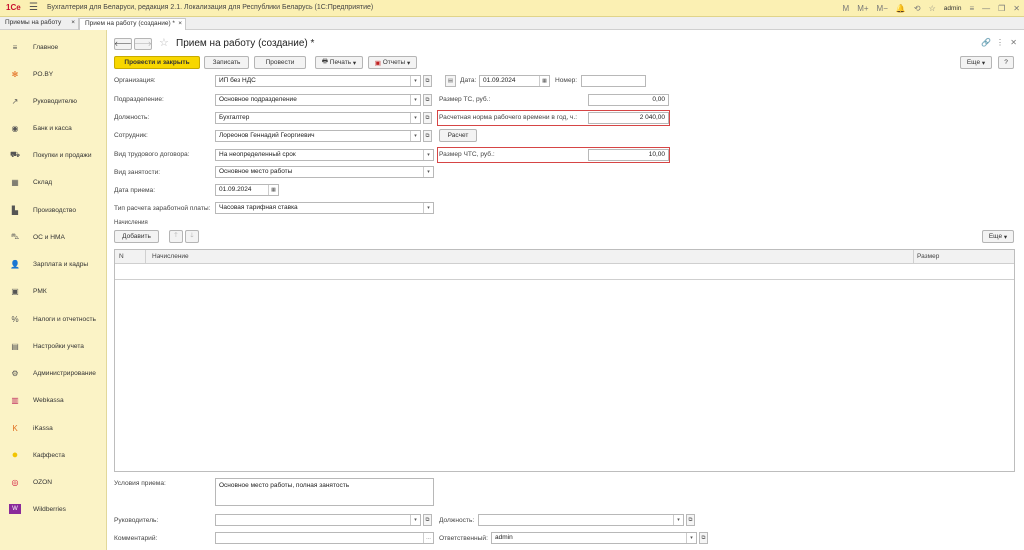 The image size is (1024, 550). Describe the element at coordinates (1000, 42) in the screenshot. I see `more-vert-icon: ⋮` at that location.